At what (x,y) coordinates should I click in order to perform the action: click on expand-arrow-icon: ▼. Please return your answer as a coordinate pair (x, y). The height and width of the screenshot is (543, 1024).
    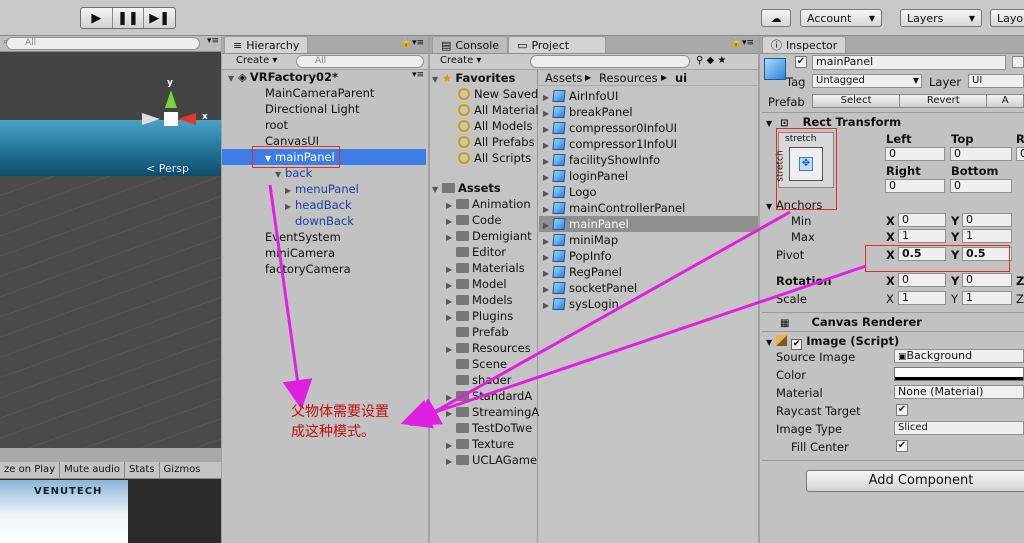
    Looking at the image, I should click on (280, 175).